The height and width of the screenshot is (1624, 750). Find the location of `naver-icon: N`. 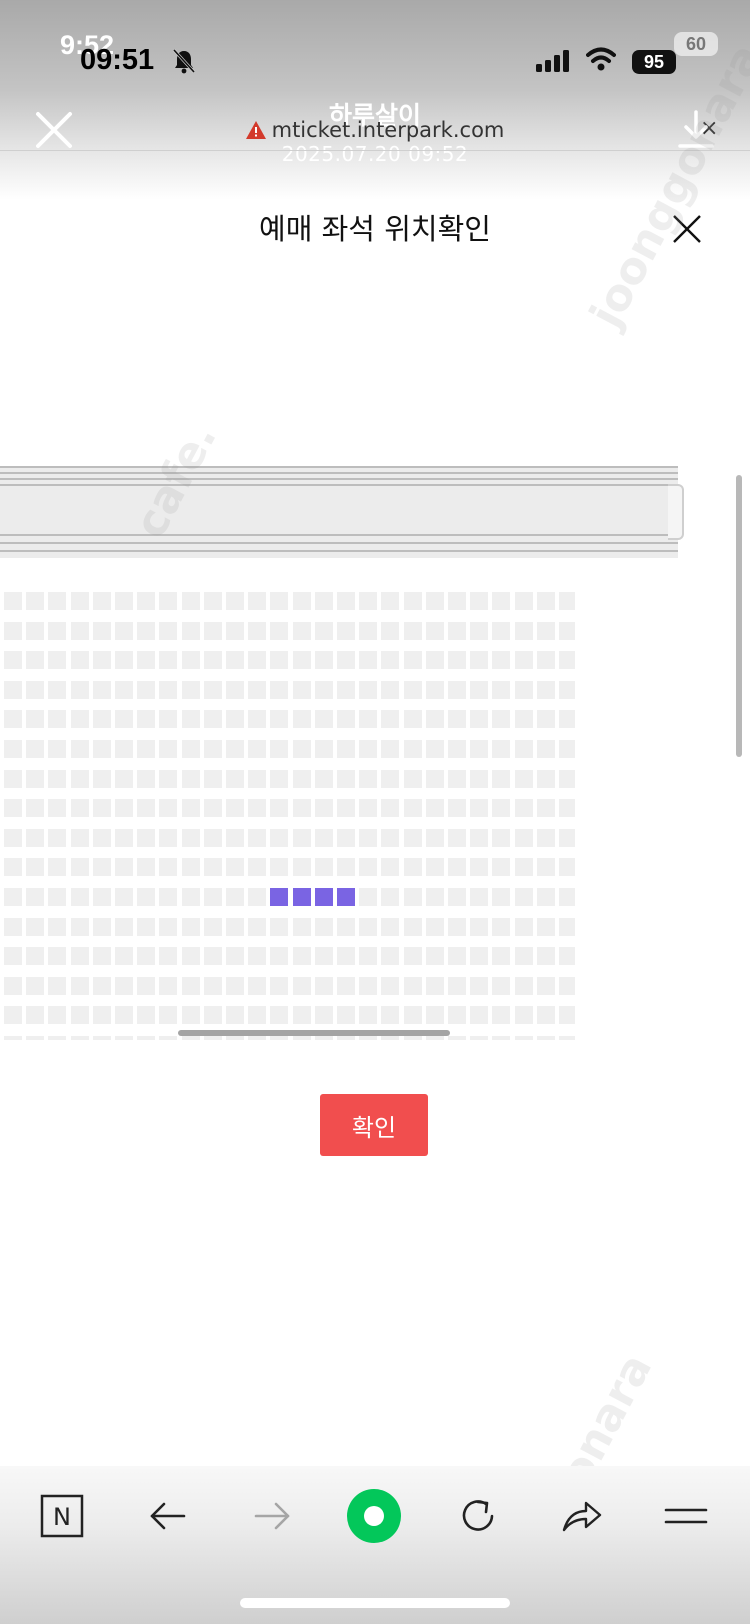

naver-icon: N is located at coordinates (62, 1516).